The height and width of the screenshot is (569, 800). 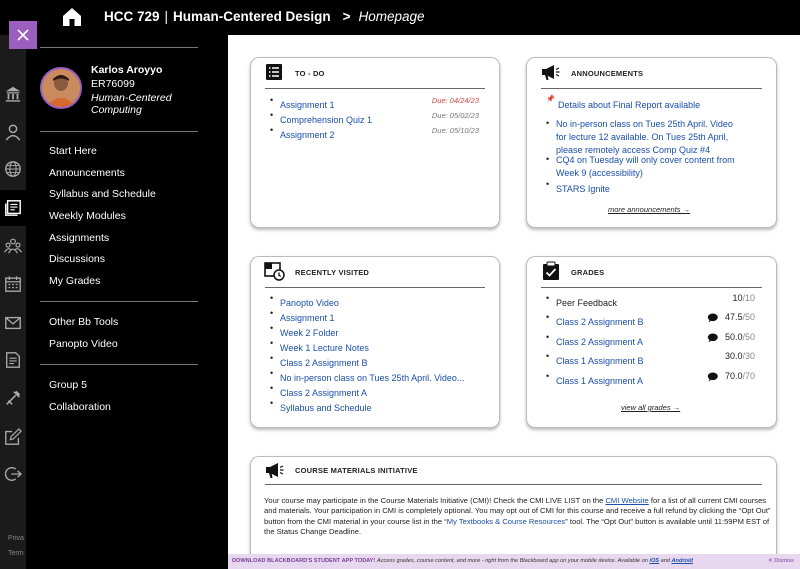 I want to click on recently-visited-title: RECENTLY VISITED, so click(x=332, y=272).